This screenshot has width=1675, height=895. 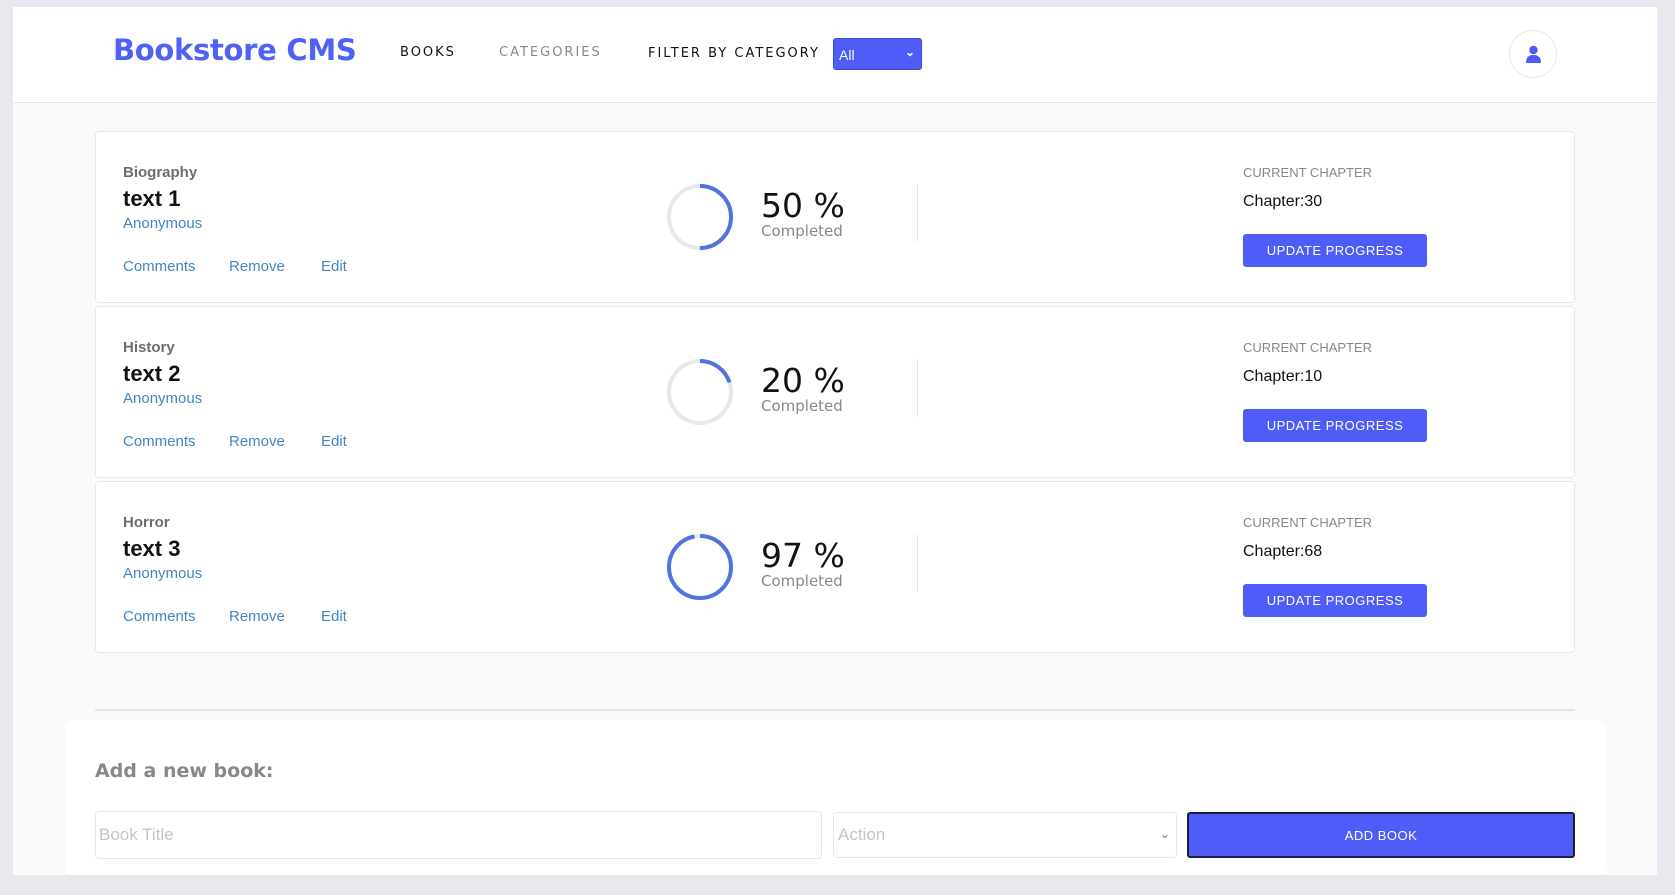 What do you see at coordinates (136, 834) in the screenshot?
I see `book-title-placeholder: Book Title` at bounding box center [136, 834].